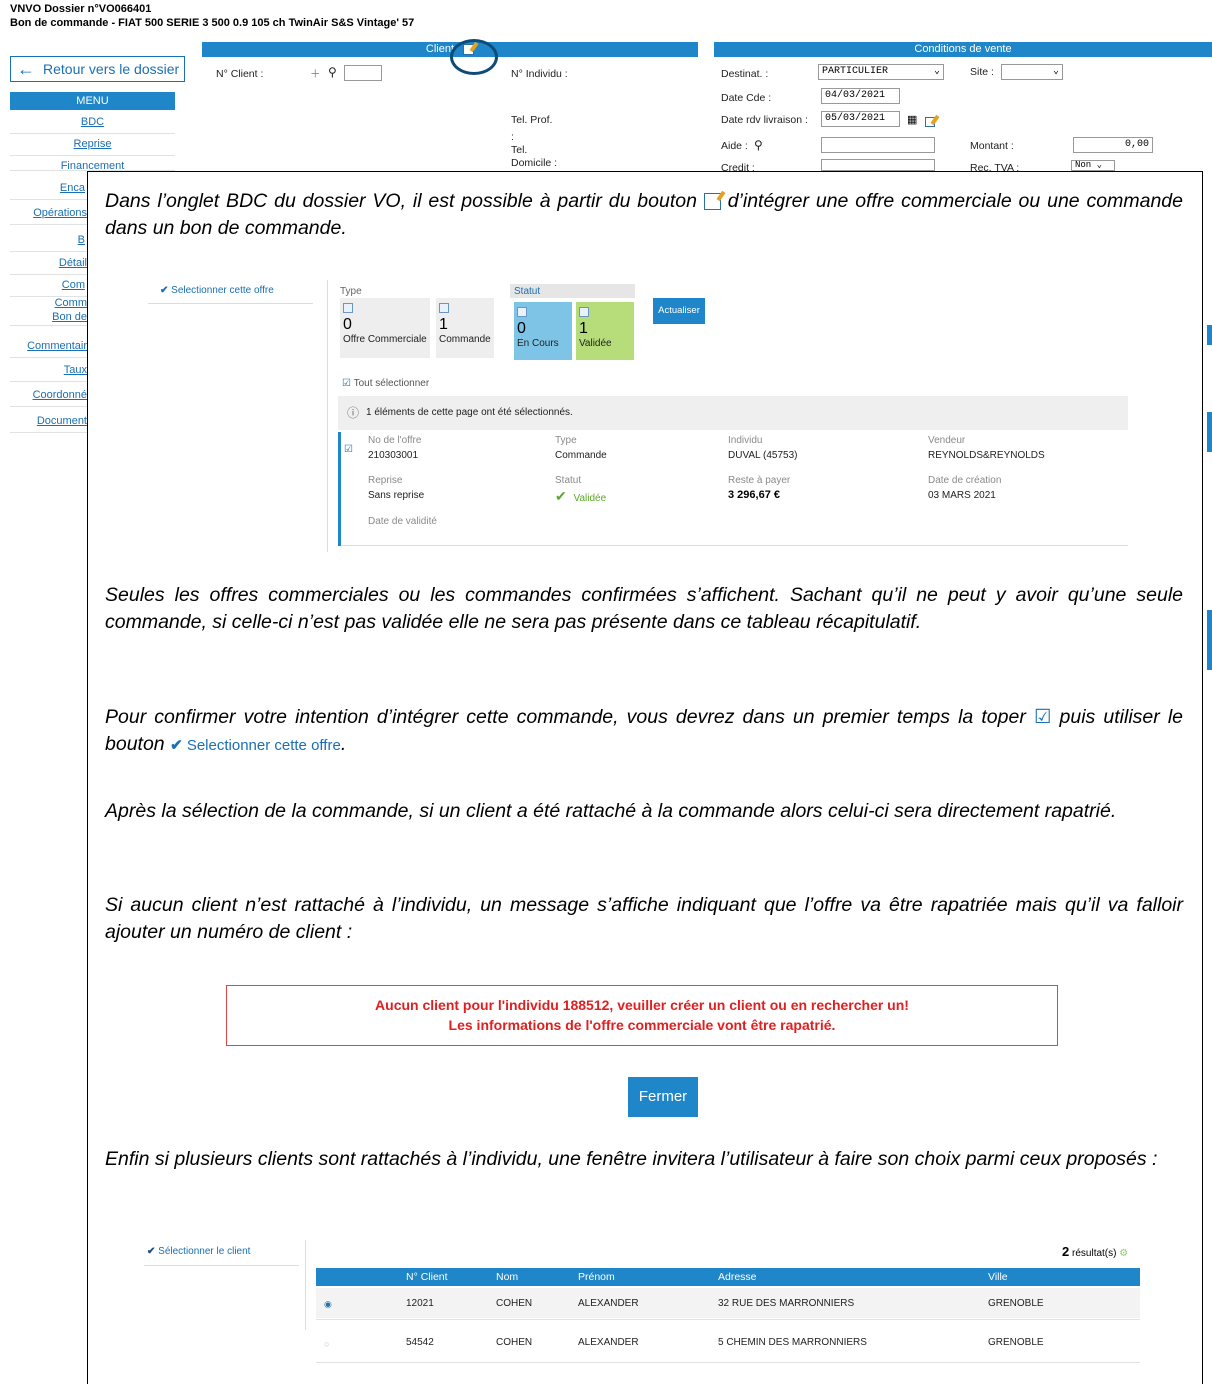 The height and width of the screenshot is (1384, 1212). I want to click on select-offer-button: ✔ Selectionner cette offre, so click(217, 290).